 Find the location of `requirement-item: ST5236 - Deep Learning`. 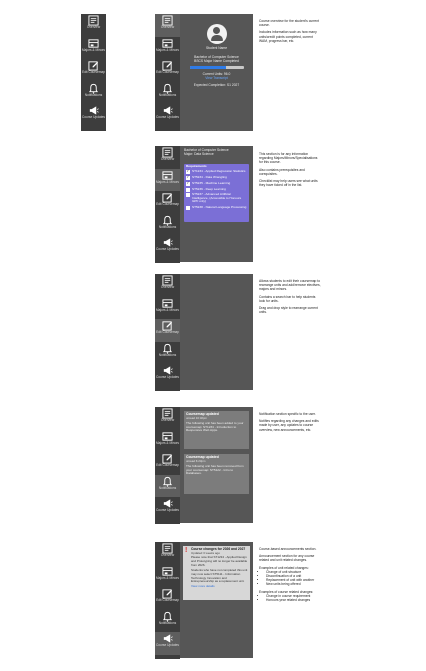

requirement-item: ST5236 - Deep Learning is located at coordinates (216, 189).